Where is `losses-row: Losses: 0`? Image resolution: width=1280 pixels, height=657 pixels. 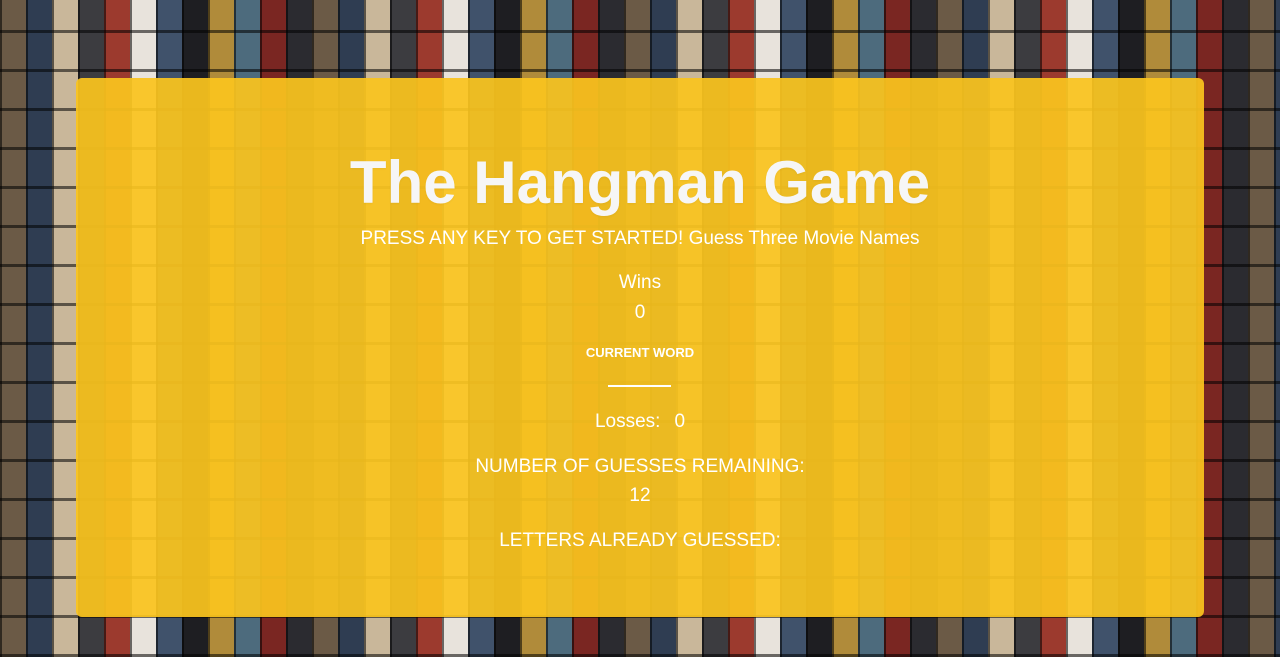
losses-row: Losses: 0 is located at coordinates (640, 422).